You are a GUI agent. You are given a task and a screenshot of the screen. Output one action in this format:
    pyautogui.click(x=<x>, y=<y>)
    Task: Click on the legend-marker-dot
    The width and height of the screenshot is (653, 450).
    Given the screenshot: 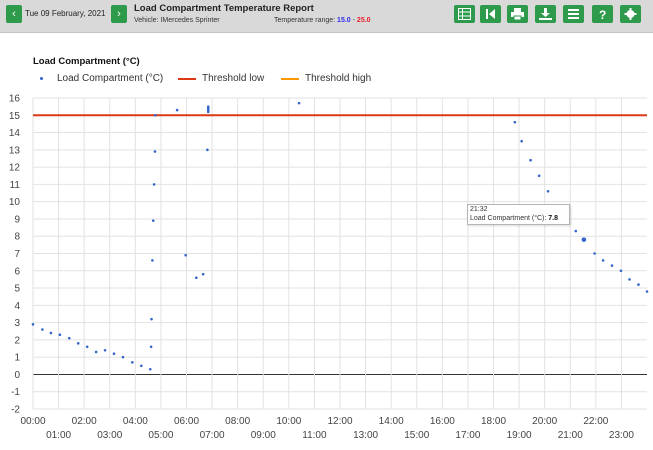 What is the action you would take?
    pyautogui.click(x=41, y=78)
    